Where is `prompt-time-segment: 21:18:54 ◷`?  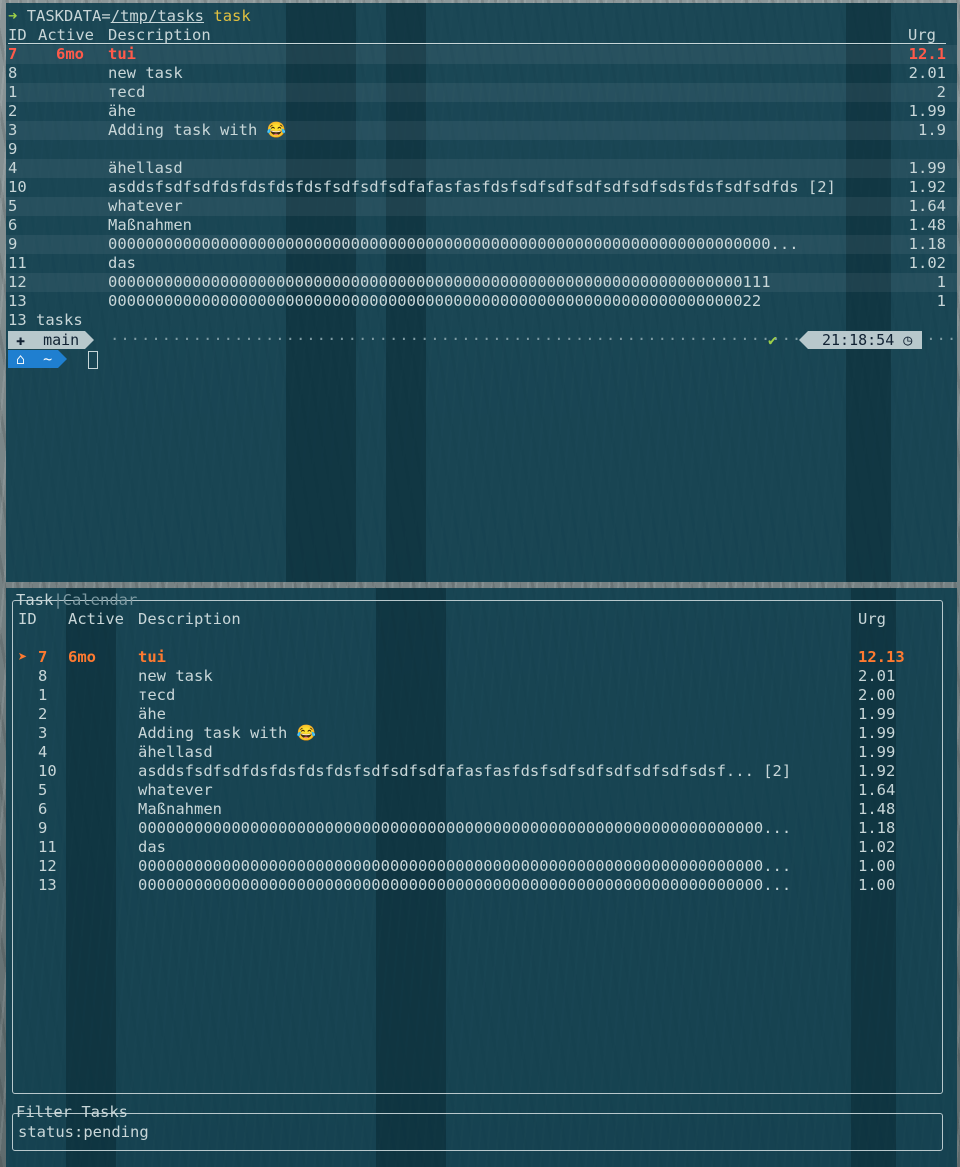
prompt-time-segment: 21:18:54 ◷ is located at coordinates (860, 340).